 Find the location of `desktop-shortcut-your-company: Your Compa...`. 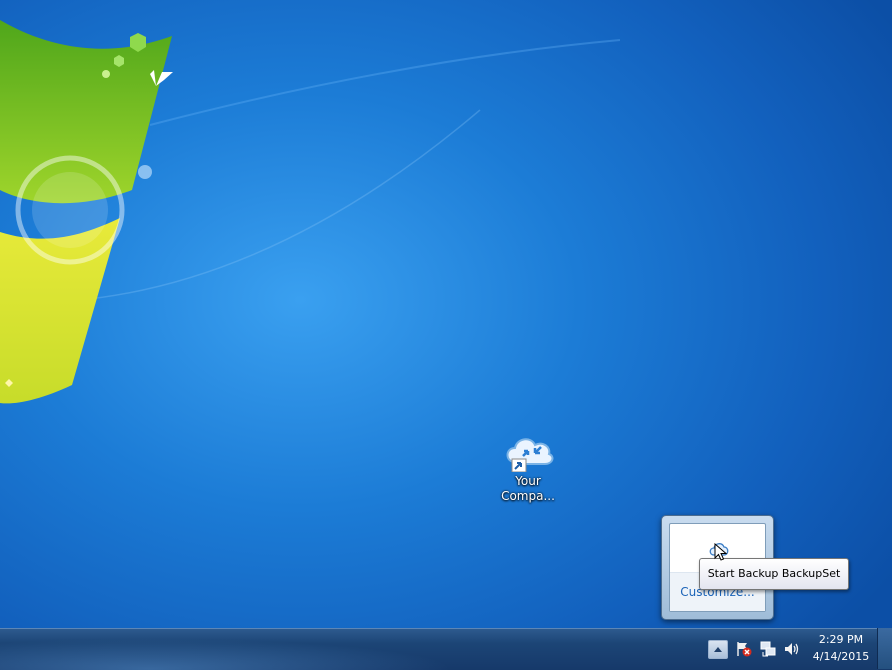

desktop-shortcut-your-company: Your Compa... is located at coordinates (528, 468).